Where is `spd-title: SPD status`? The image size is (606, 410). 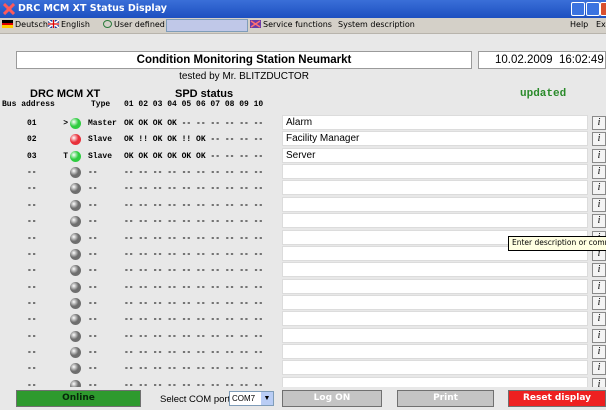
spd-title: SPD status is located at coordinates (204, 94).